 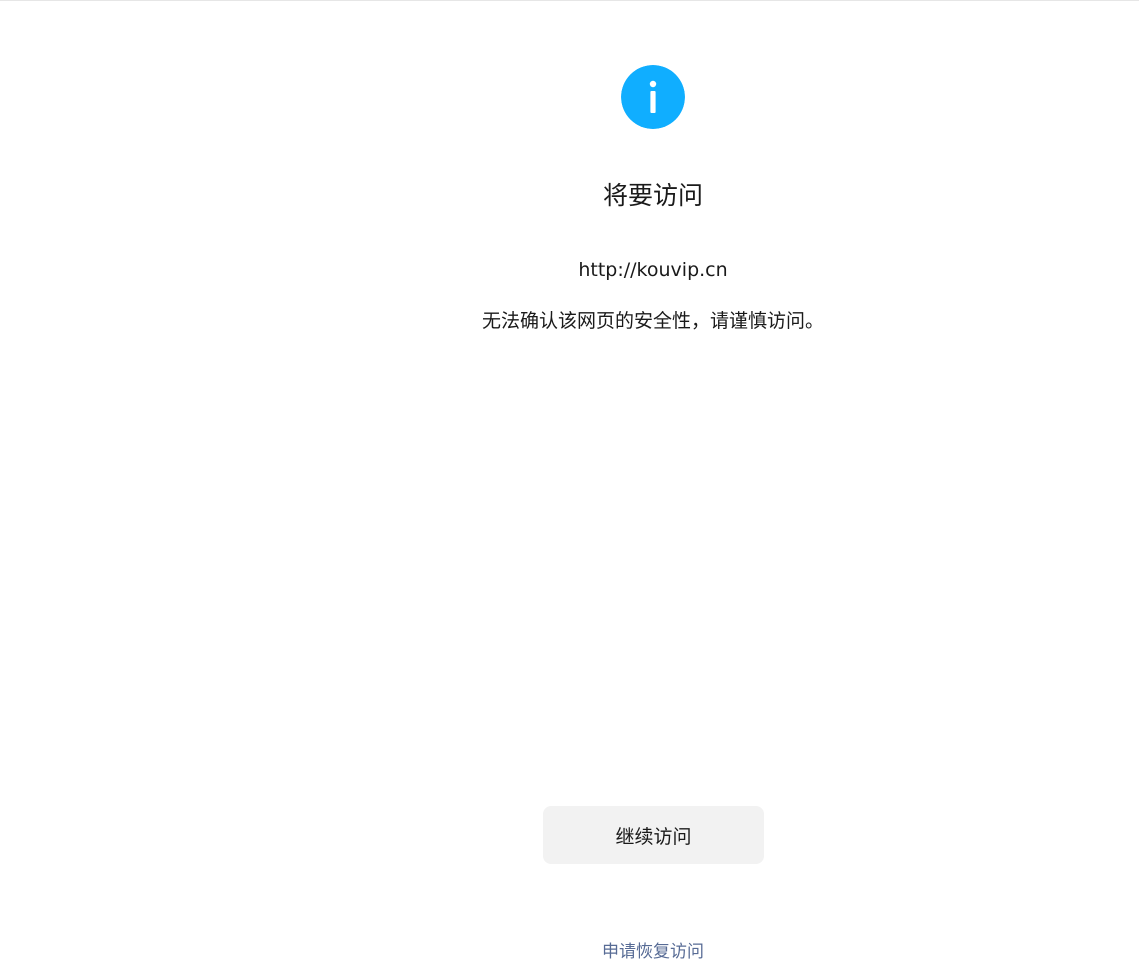 What do you see at coordinates (569, 0) in the screenshot?
I see `top-divider` at bounding box center [569, 0].